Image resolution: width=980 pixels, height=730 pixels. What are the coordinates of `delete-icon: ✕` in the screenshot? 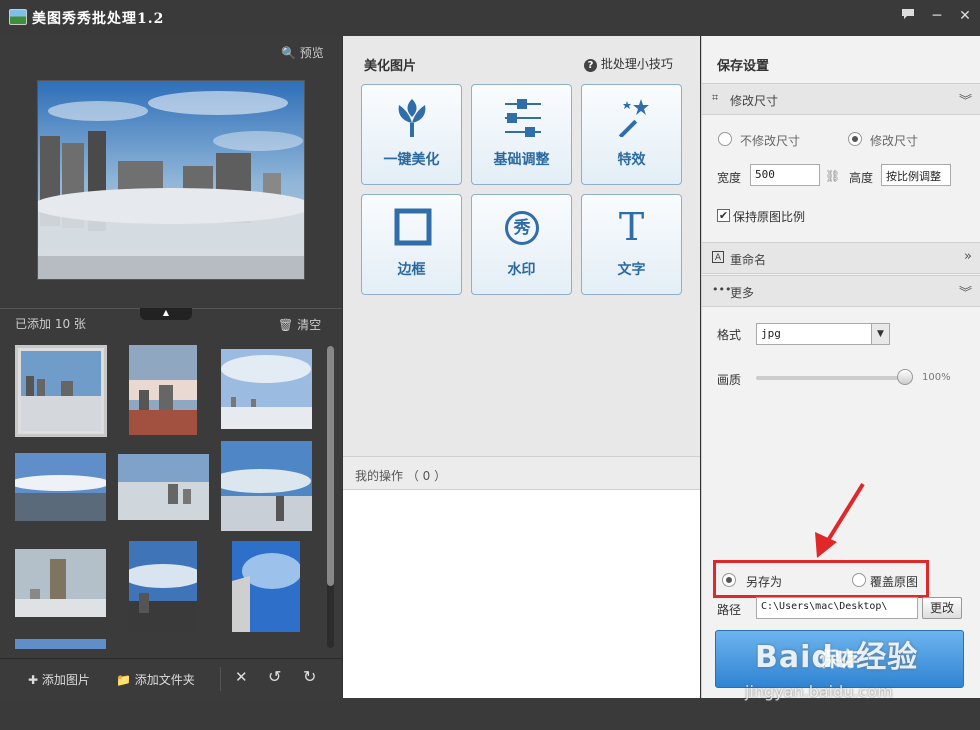 It's located at (241, 677).